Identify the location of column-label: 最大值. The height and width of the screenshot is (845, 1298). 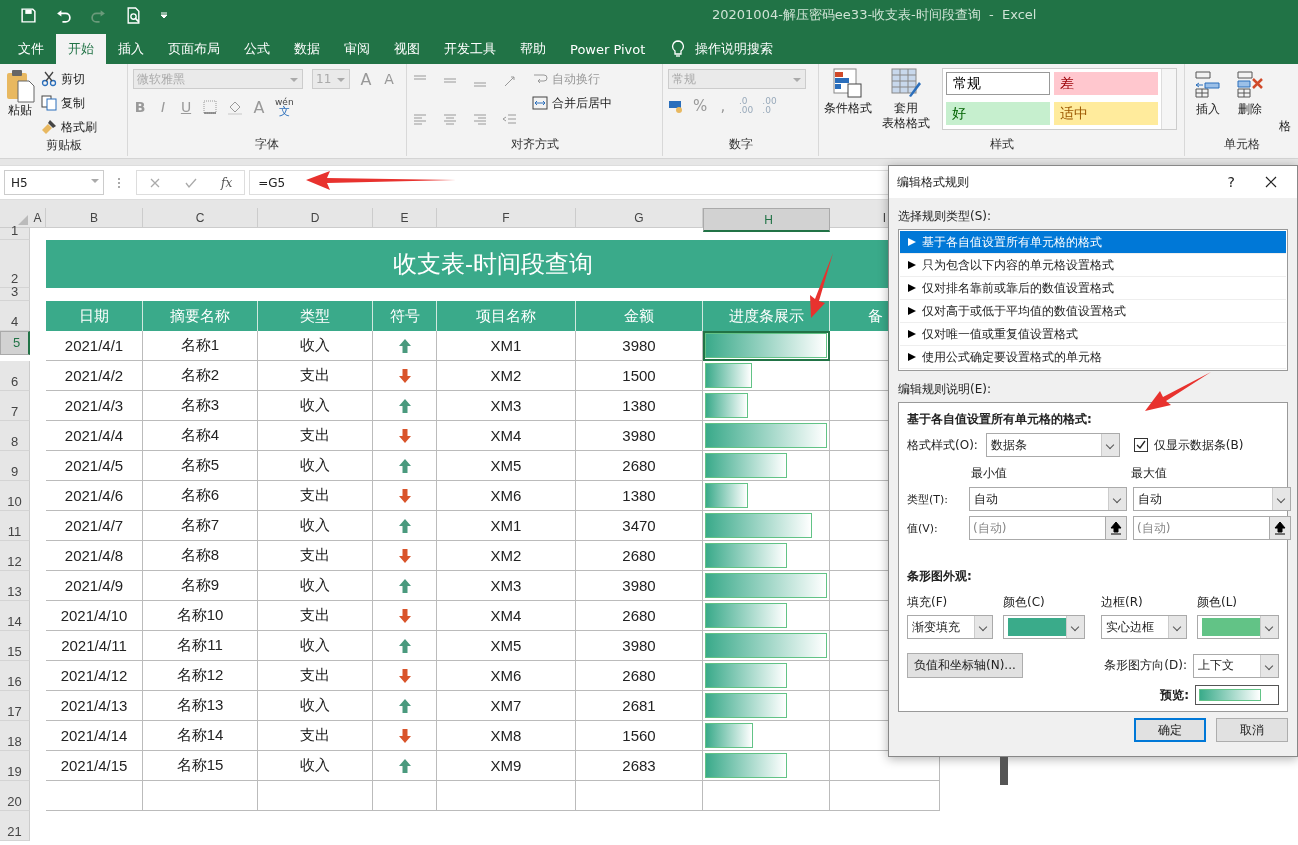
(1149, 473).